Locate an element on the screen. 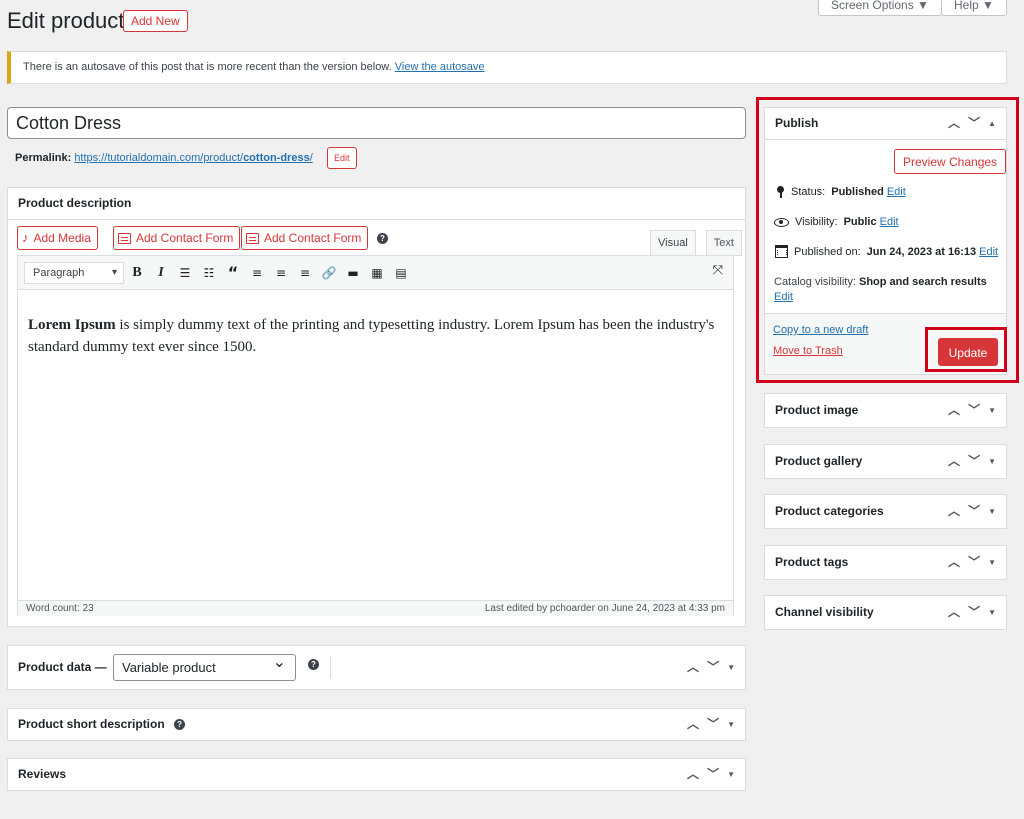  numbered-list-icon: ☷ is located at coordinates (209, 273).